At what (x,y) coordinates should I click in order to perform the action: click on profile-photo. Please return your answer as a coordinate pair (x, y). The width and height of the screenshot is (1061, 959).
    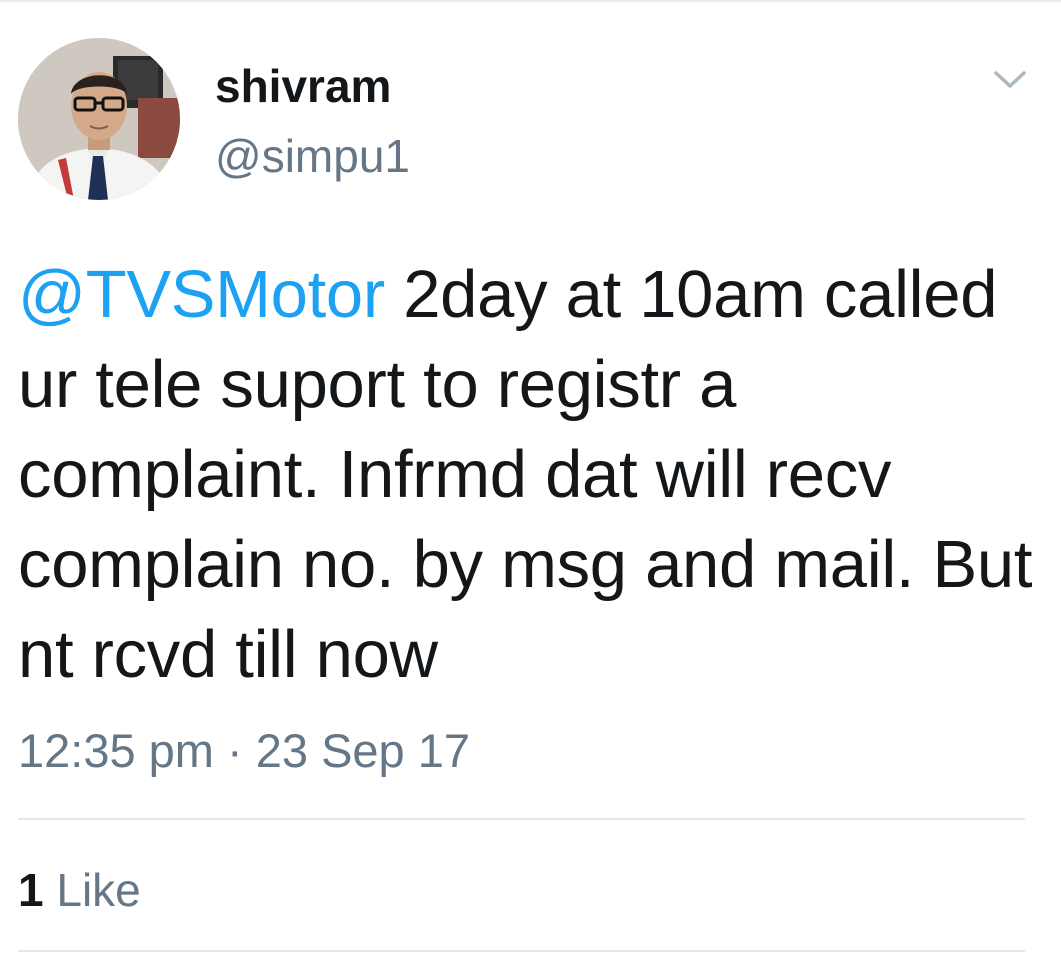
    Looking at the image, I should click on (99, 119).